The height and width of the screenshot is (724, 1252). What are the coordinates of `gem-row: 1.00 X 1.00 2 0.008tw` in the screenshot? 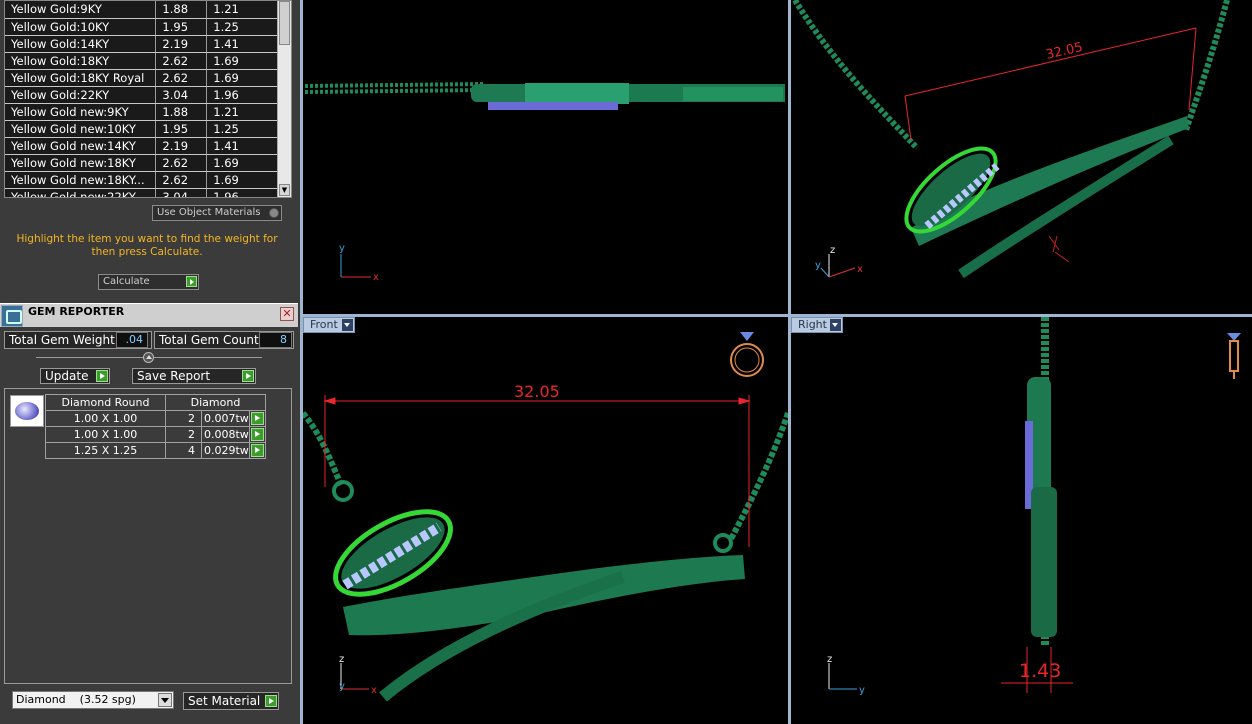 It's located at (155, 434).